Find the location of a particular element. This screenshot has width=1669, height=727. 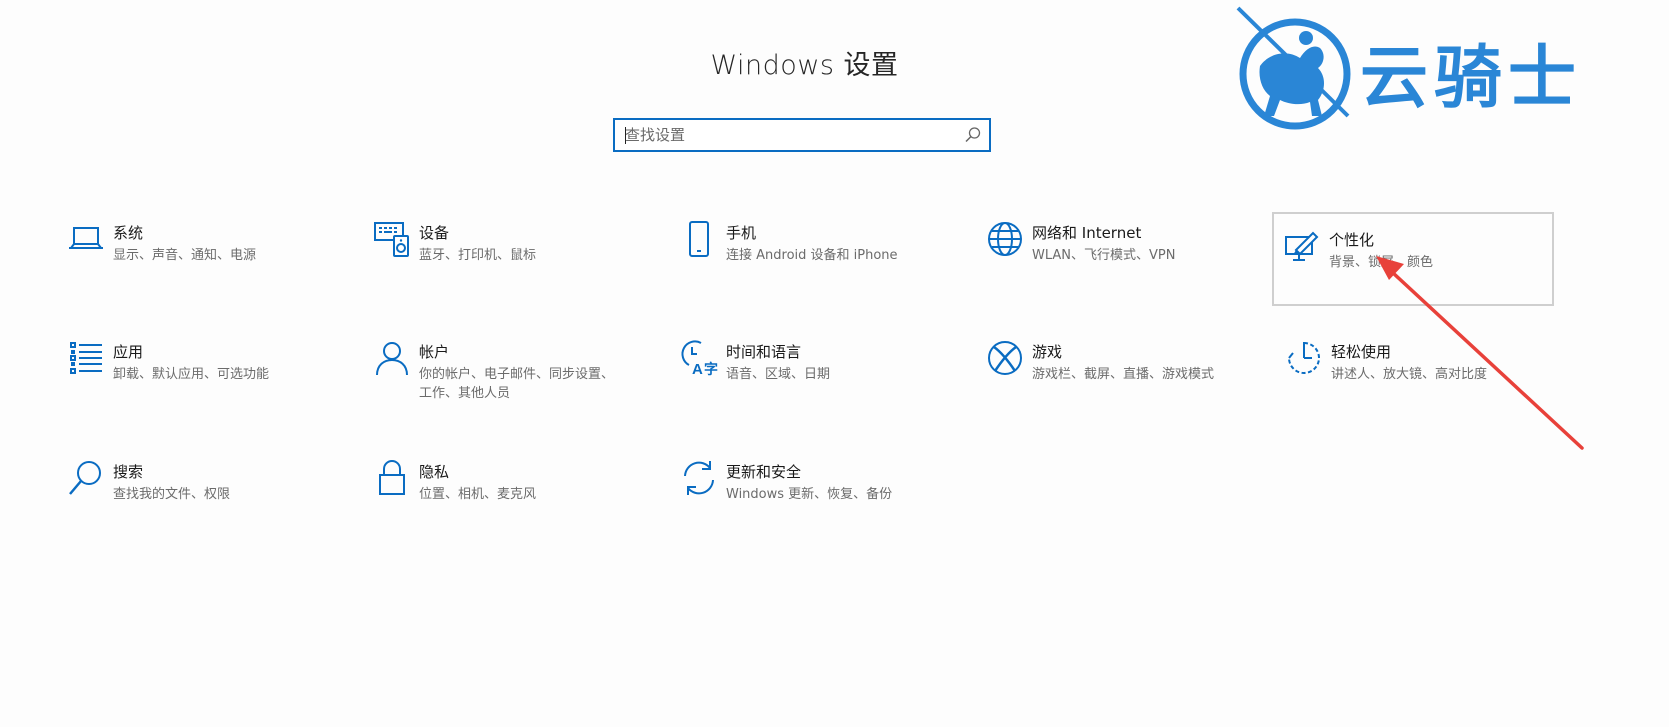

tile-description: 语音、区域、日期 is located at coordinates (778, 374).